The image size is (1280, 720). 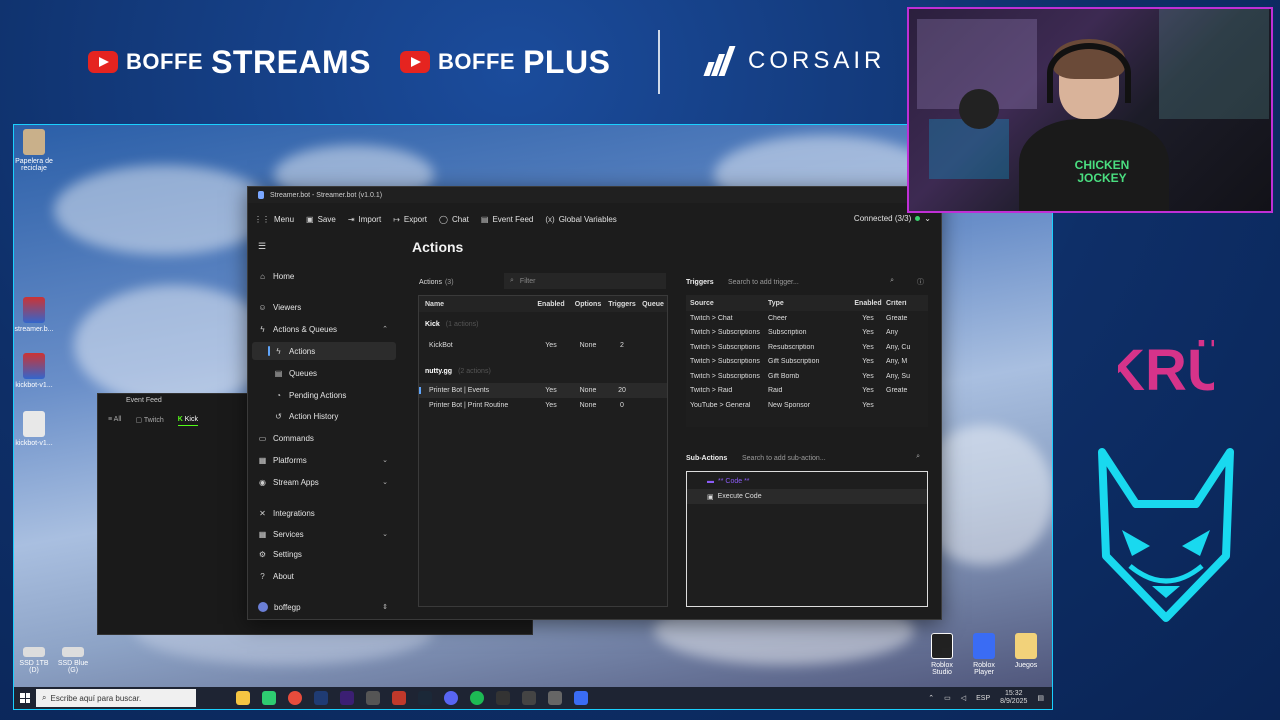 I want to click on taskbar-discord-icon, so click(x=451, y=698).